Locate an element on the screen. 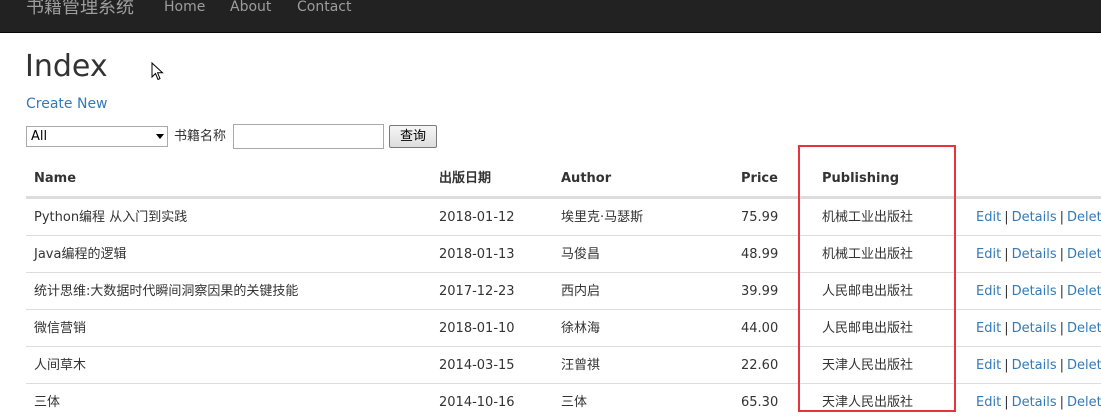 This screenshot has width=1101, height=420. author-cell: 徐林海 is located at coordinates (581, 328).